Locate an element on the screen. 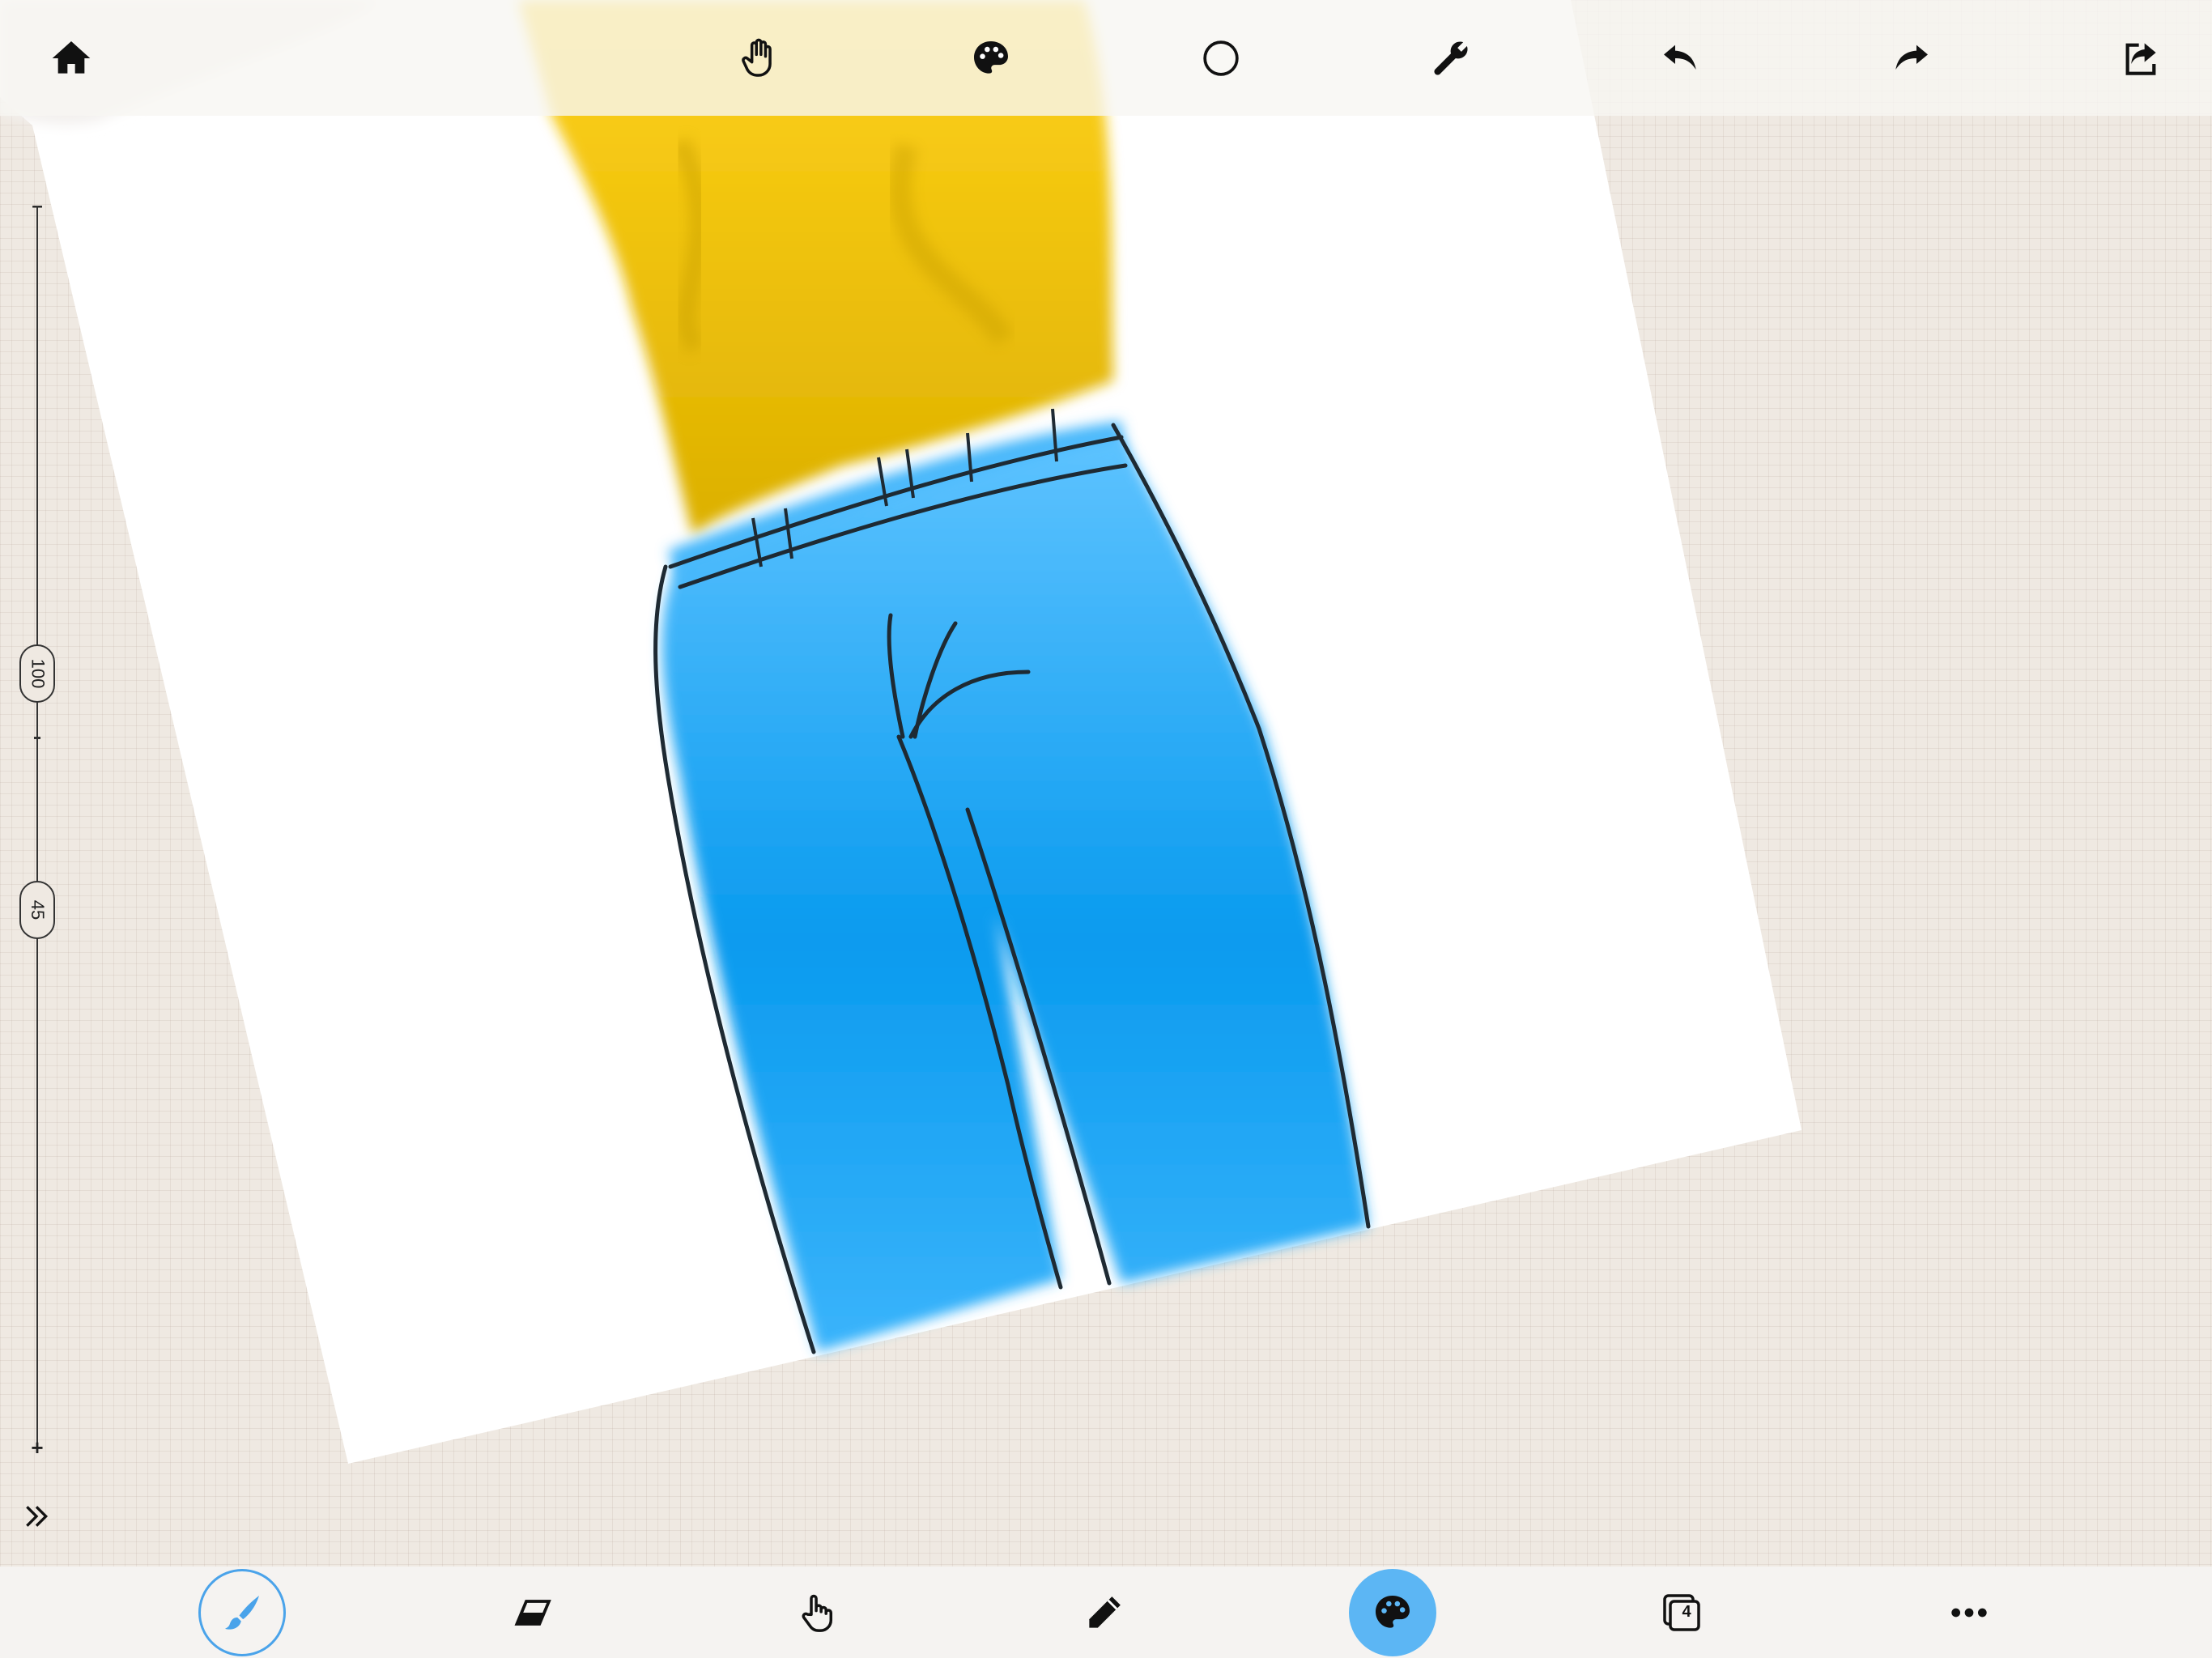 This screenshot has height=1658, width=2212. brush-opacity-value: 45 is located at coordinates (38, 909).